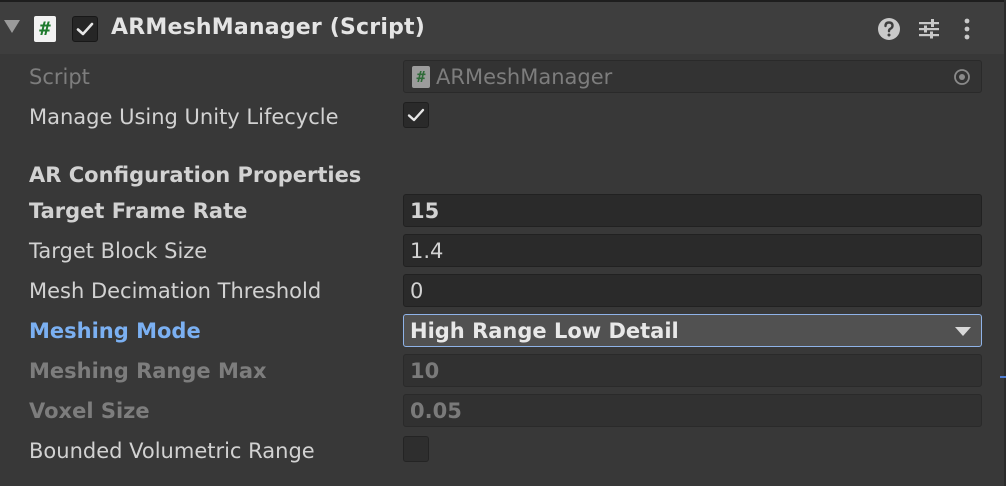 This screenshot has width=1006, height=486. What do you see at coordinates (416, 449) in the screenshot?
I see `bounded-volumetric-range-checkbox` at bounding box center [416, 449].